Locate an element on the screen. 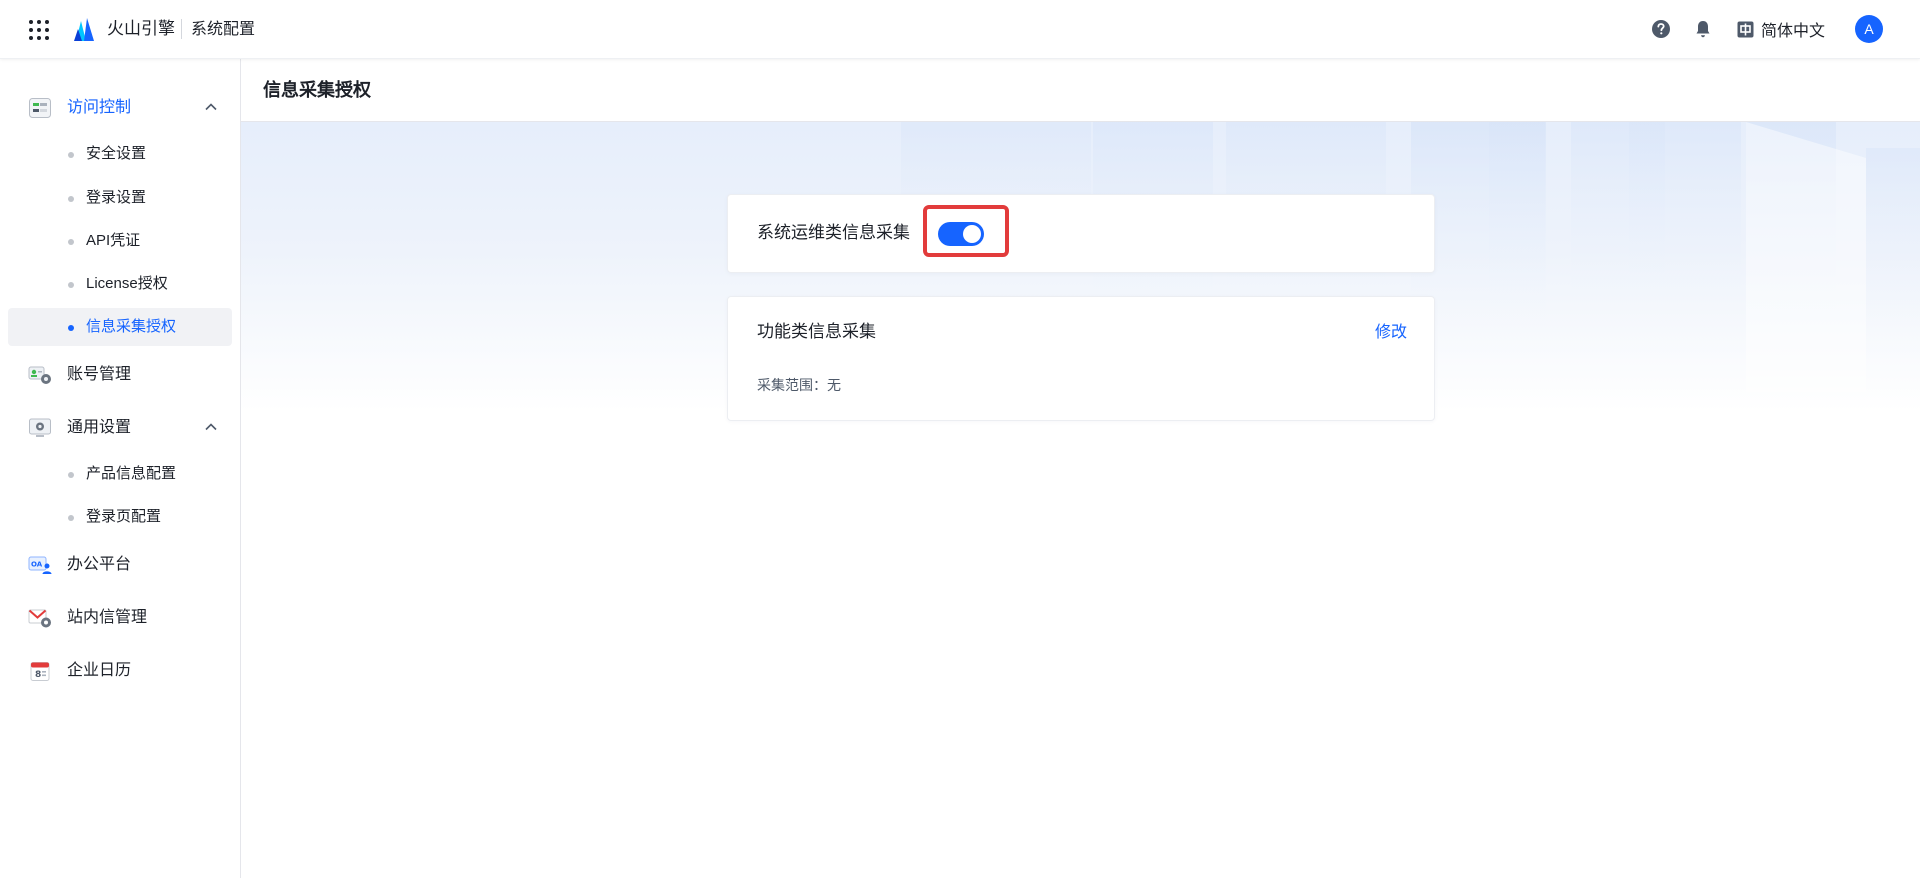 This screenshot has height=878, width=1920. language-icon is located at coordinates (1745, 29).